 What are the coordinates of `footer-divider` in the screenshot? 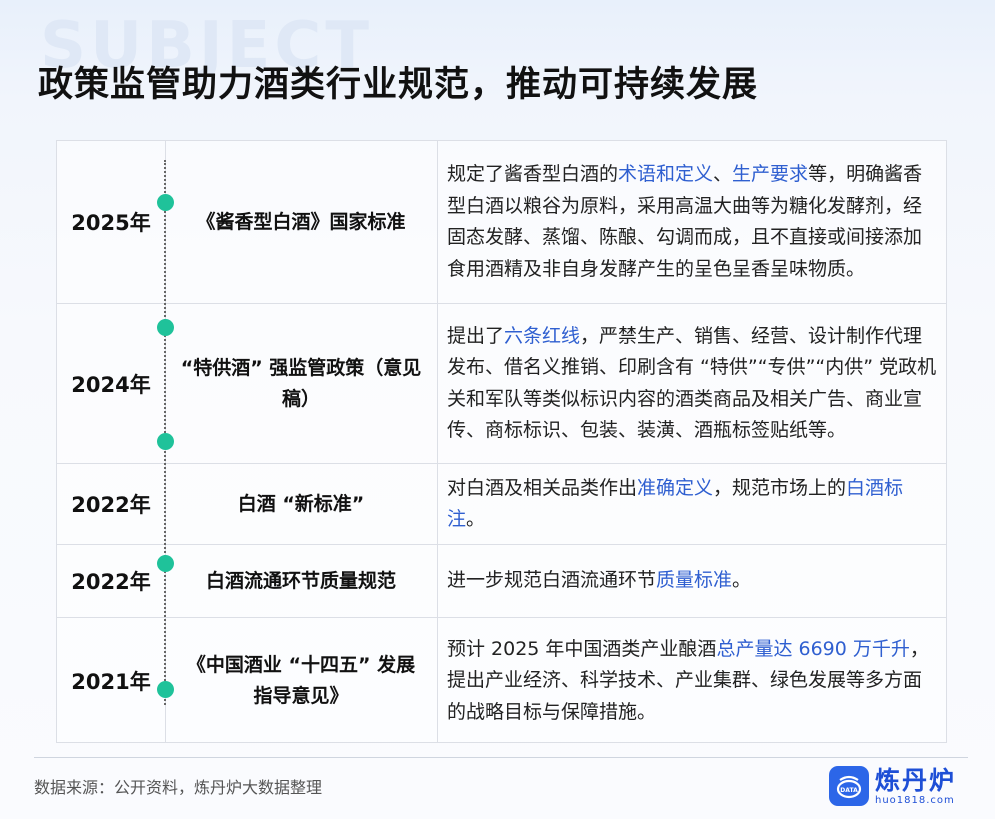 It's located at (501, 757).